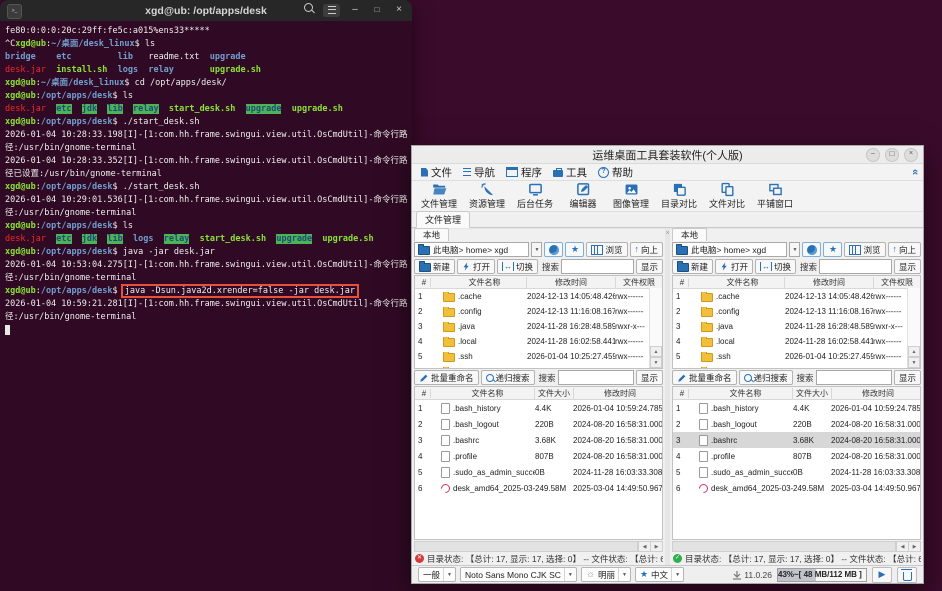  Describe the element at coordinates (437, 574) in the screenshot. I see `profile-select: 一般` at that location.